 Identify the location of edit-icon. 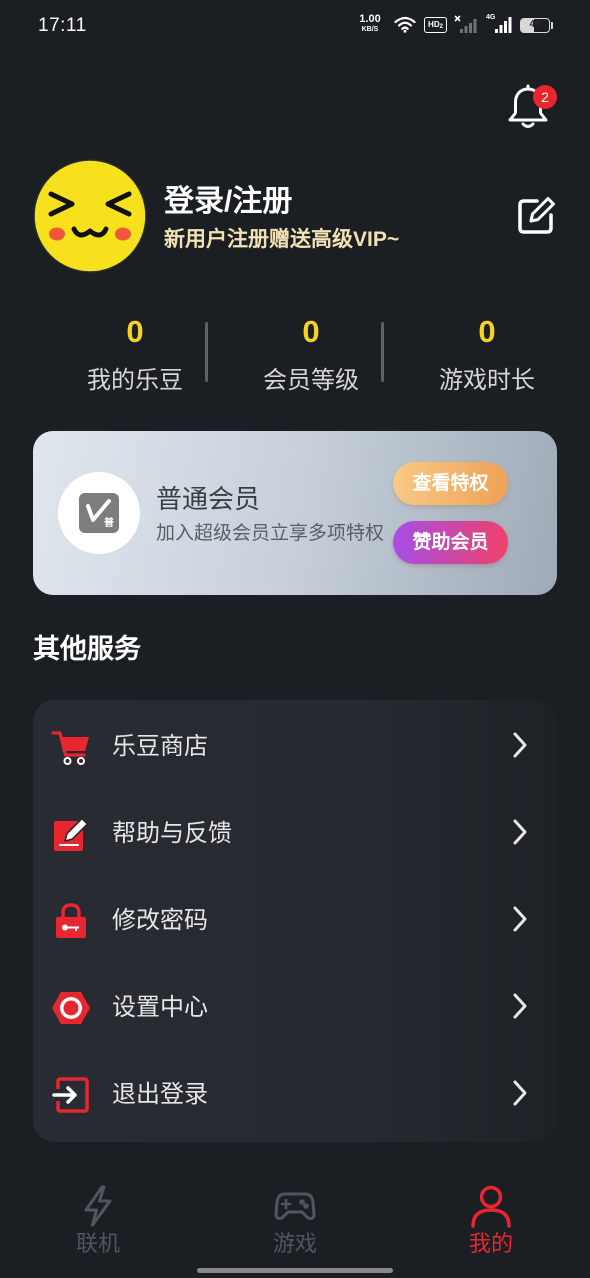
(536, 216).